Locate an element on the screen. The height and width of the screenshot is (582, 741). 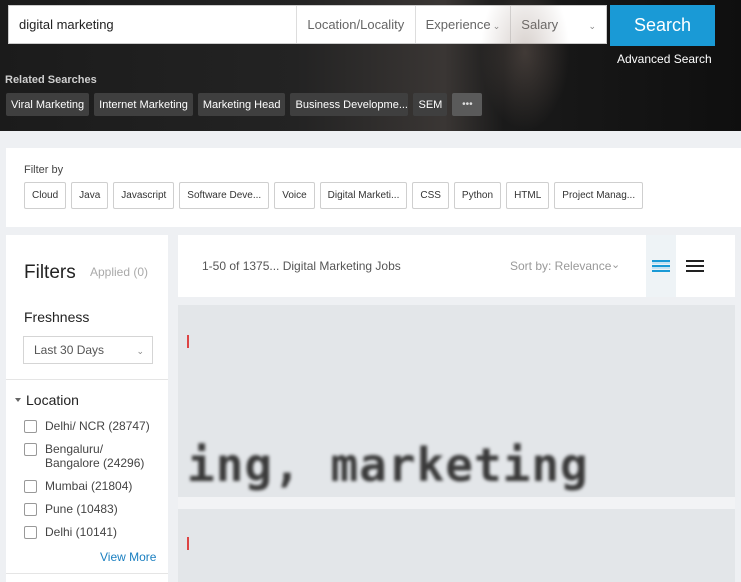
filter-chip: HTML is located at coordinates (528, 195).